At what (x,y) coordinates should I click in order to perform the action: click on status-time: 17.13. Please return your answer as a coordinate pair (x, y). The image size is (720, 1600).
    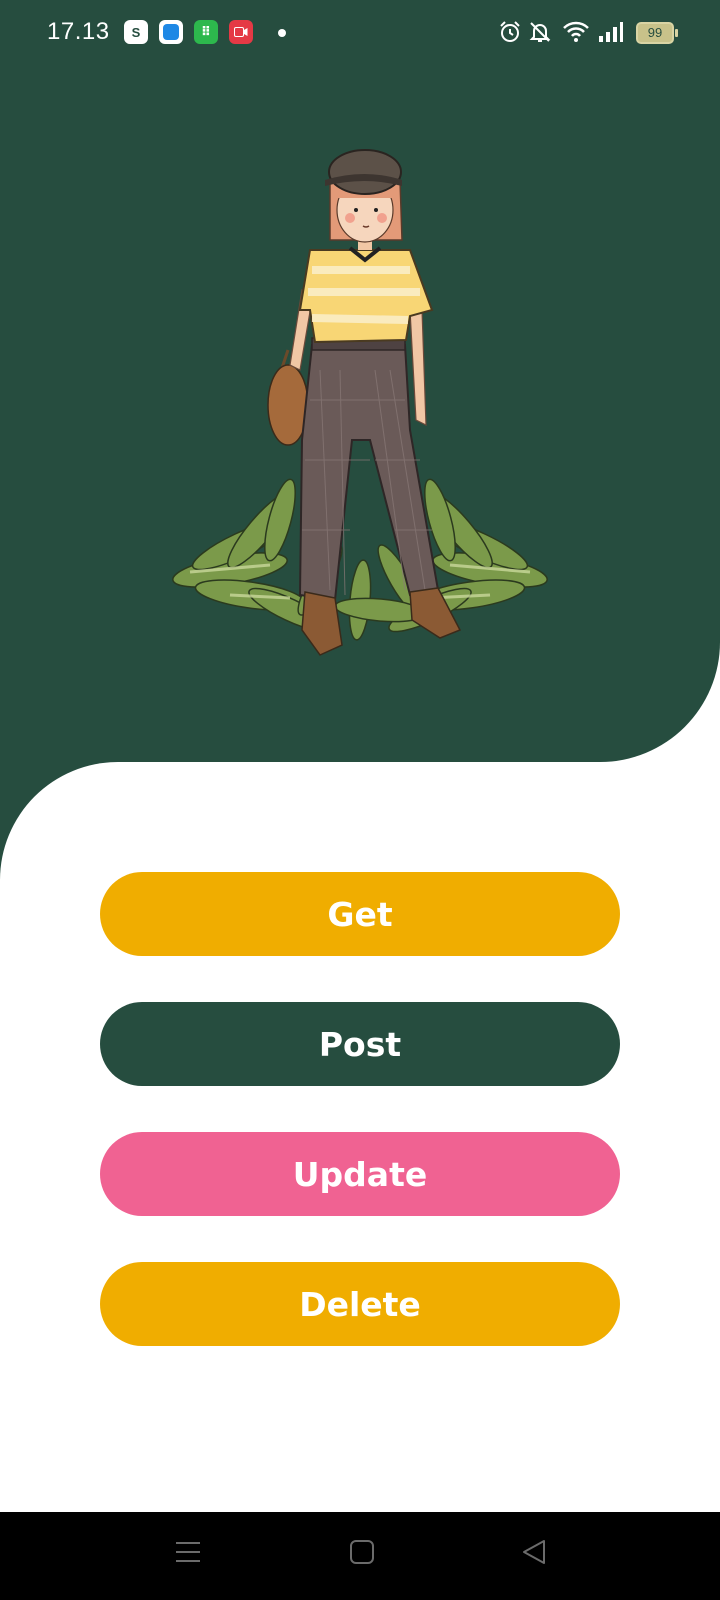
    Looking at the image, I should click on (78, 31).